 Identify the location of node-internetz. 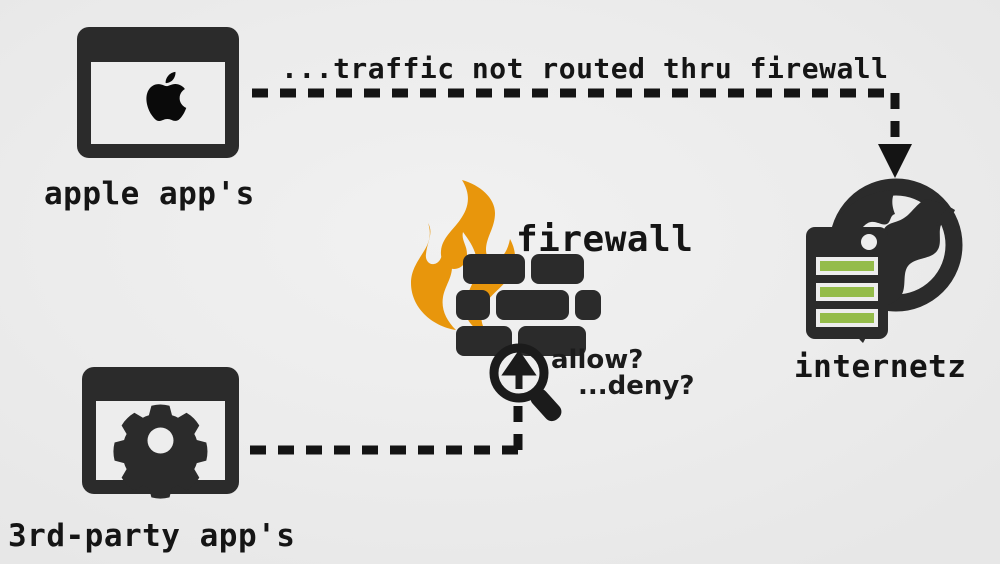
(889, 260).